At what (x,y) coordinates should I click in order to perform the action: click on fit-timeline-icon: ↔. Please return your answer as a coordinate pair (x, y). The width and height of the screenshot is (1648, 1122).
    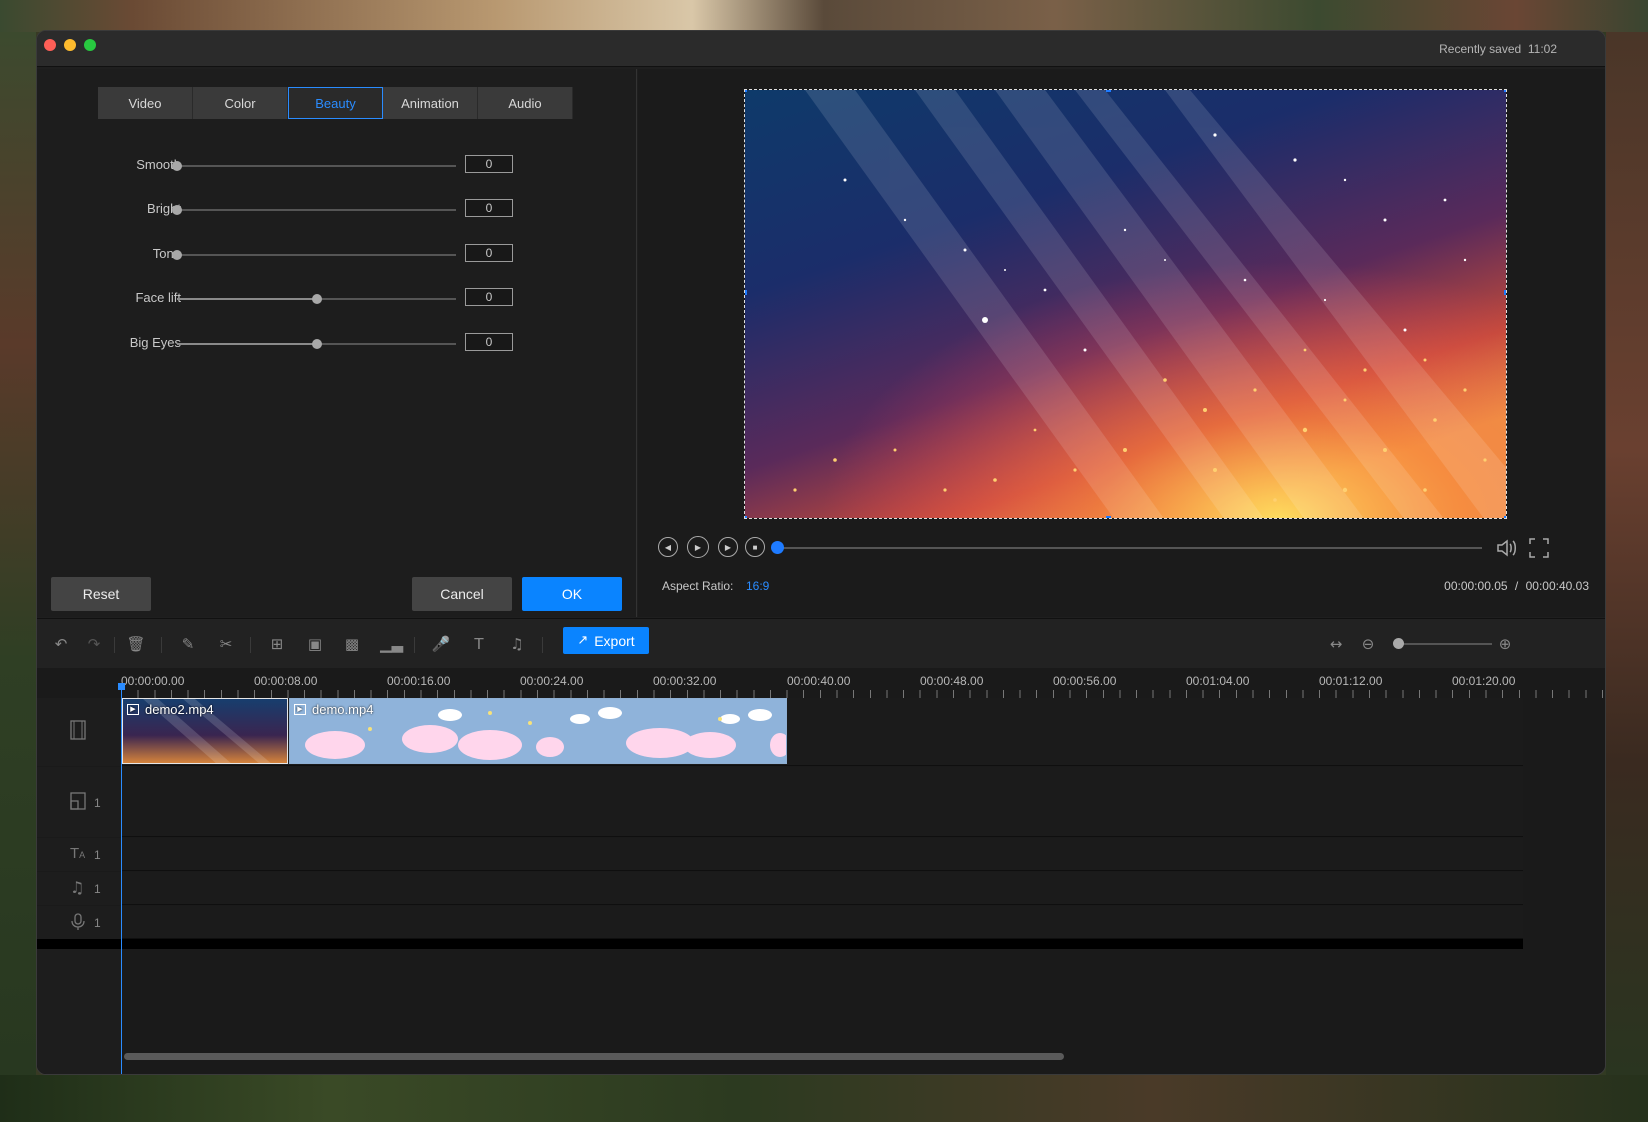
    Looking at the image, I should click on (1336, 644).